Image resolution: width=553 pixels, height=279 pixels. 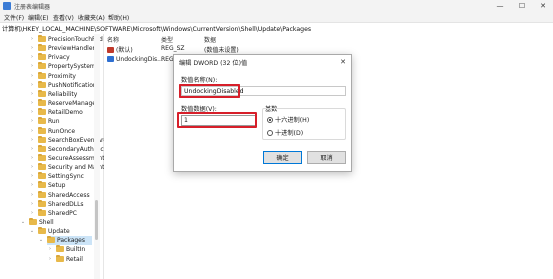 I want to click on tree-item-label: RunOnce, so click(x=62, y=131).